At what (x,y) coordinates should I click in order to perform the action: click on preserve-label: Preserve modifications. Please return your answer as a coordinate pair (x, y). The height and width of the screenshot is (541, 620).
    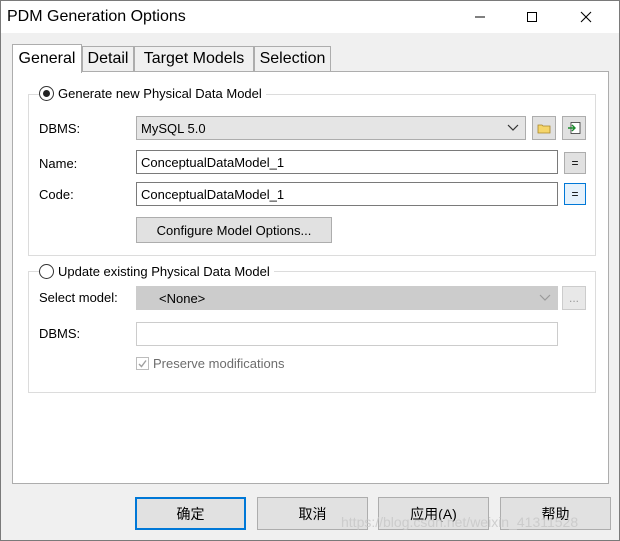
    Looking at the image, I should click on (219, 363).